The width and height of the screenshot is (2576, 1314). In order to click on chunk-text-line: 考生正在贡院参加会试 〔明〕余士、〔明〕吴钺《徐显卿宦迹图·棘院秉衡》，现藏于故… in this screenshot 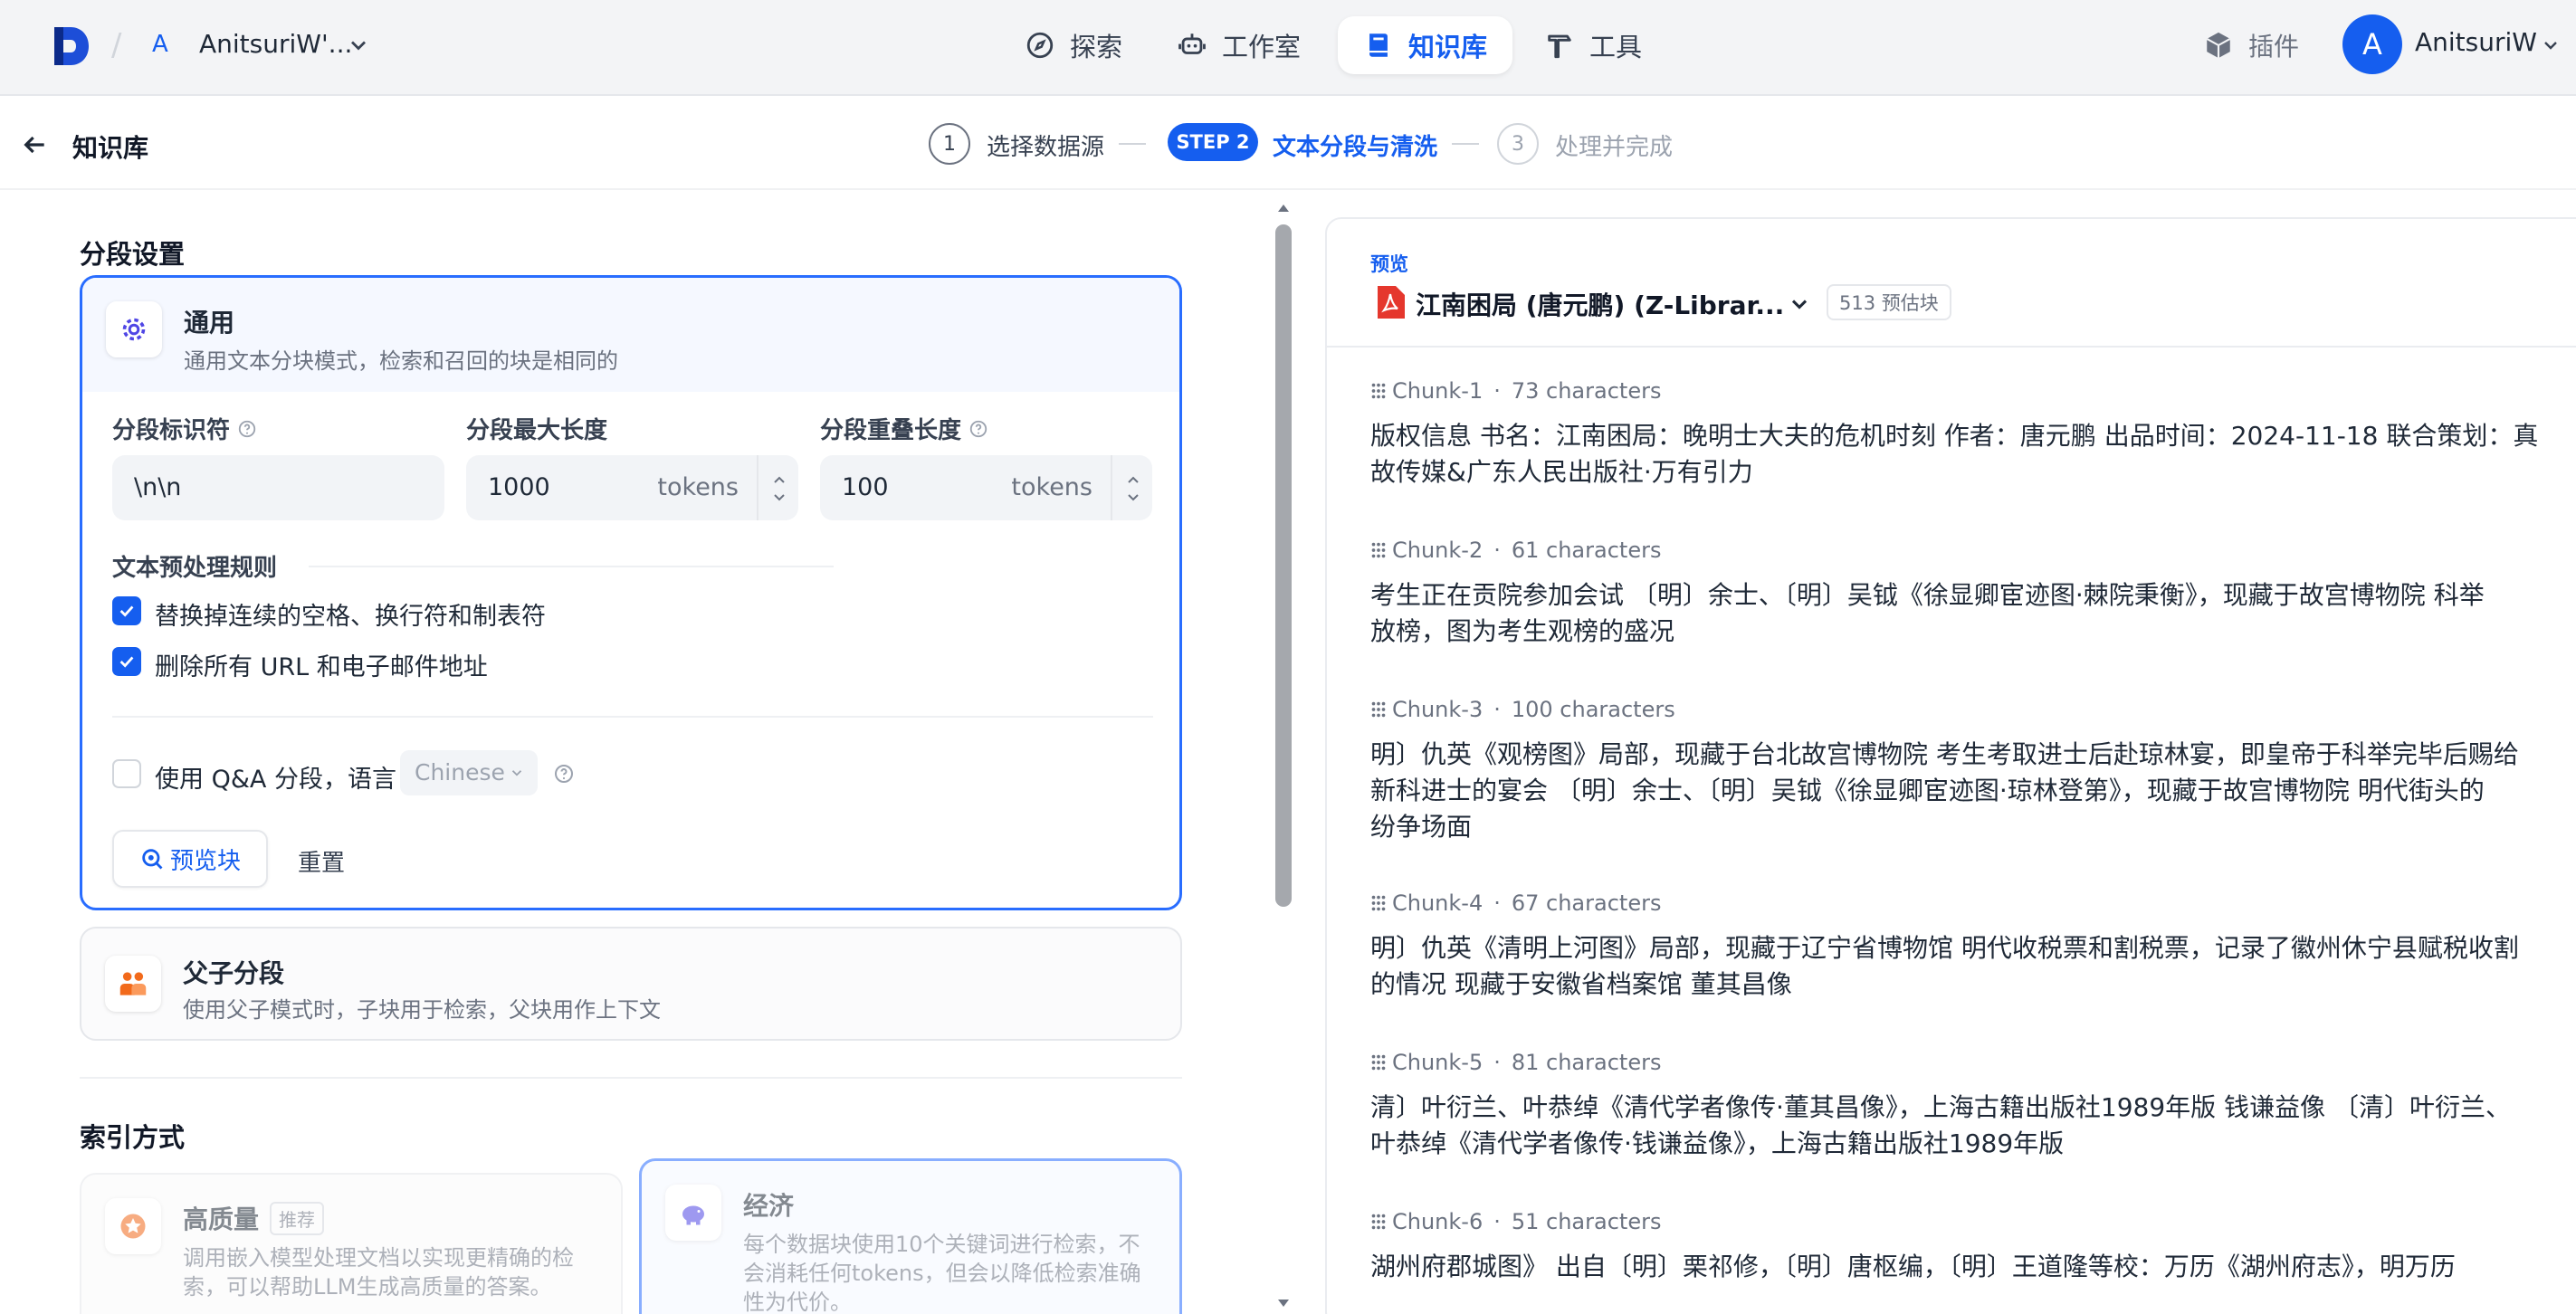, I will do `click(1928, 595)`.